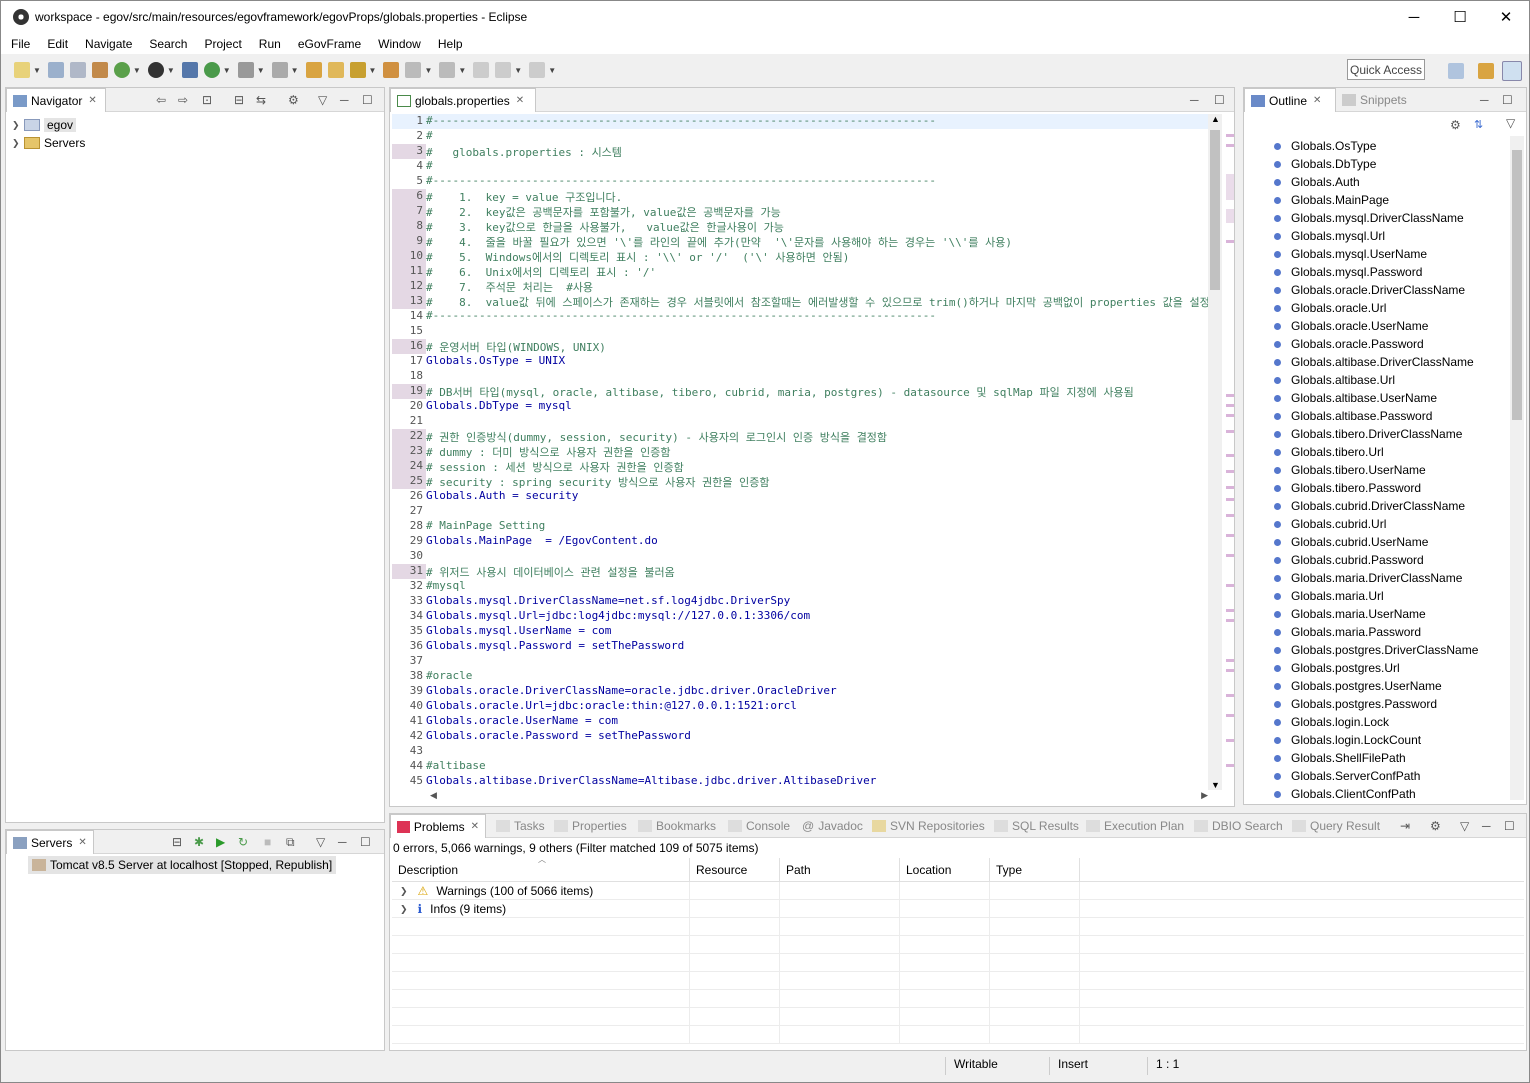 Image resolution: width=1530 pixels, height=1083 pixels. What do you see at coordinates (313, 70) in the screenshot?
I see `open-type-icon` at bounding box center [313, 70].